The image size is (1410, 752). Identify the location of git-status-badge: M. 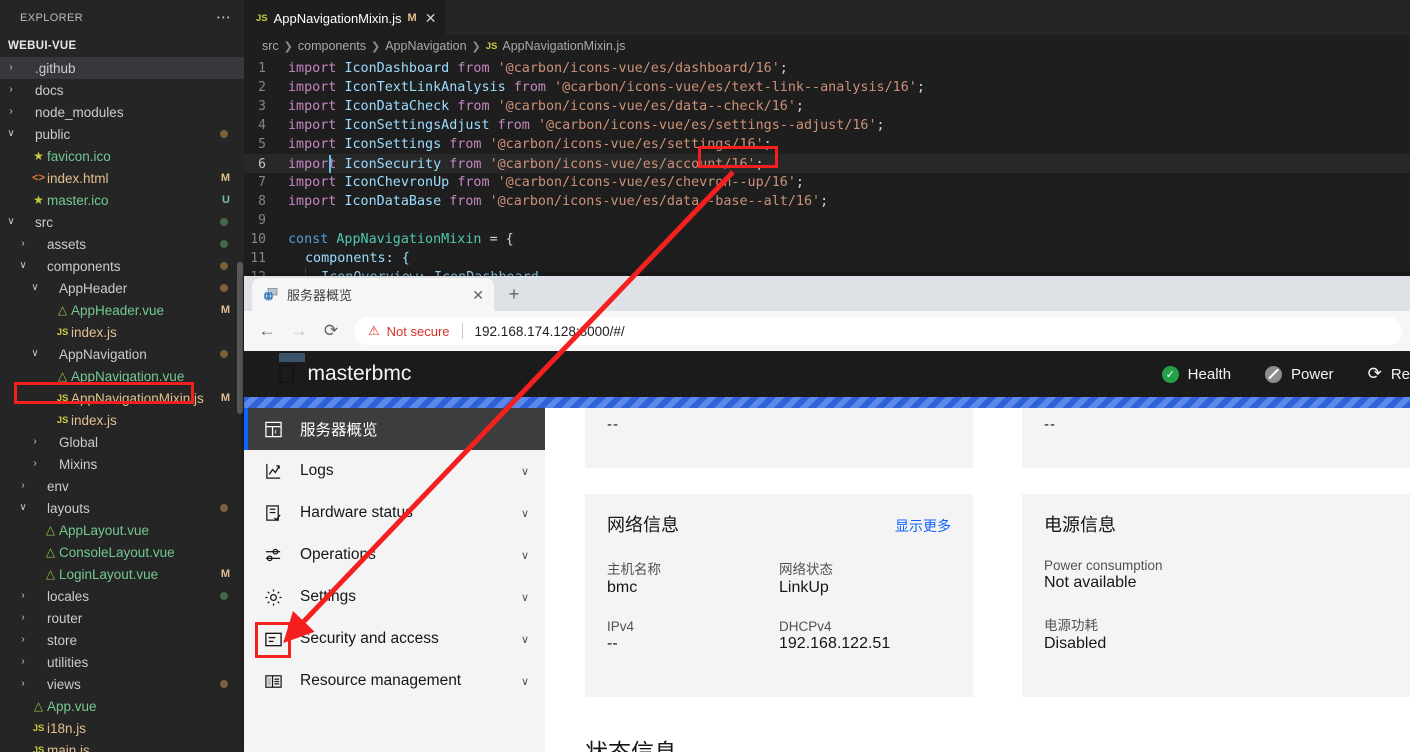
(225, 398).